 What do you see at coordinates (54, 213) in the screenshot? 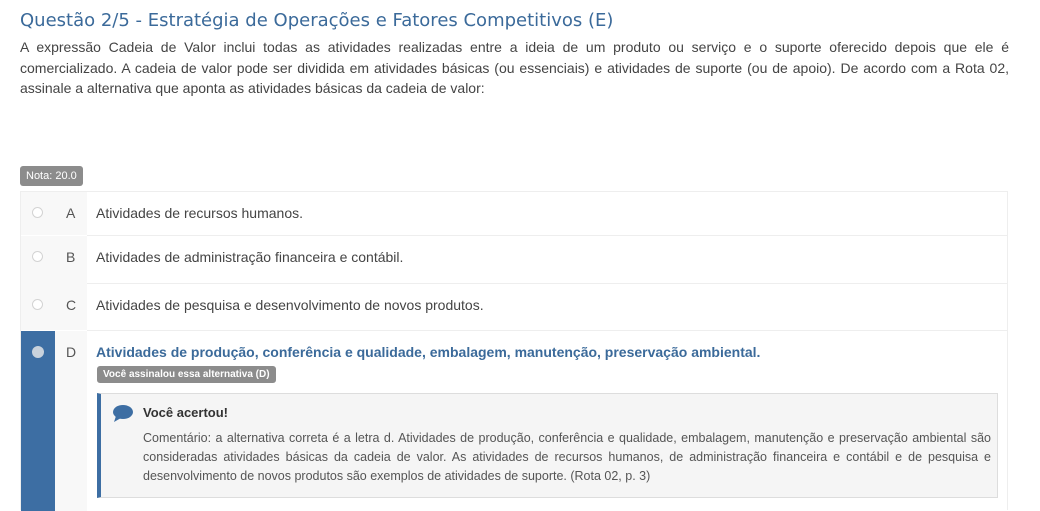
I see `option-a-gutter` at bounding box center [54, 213].